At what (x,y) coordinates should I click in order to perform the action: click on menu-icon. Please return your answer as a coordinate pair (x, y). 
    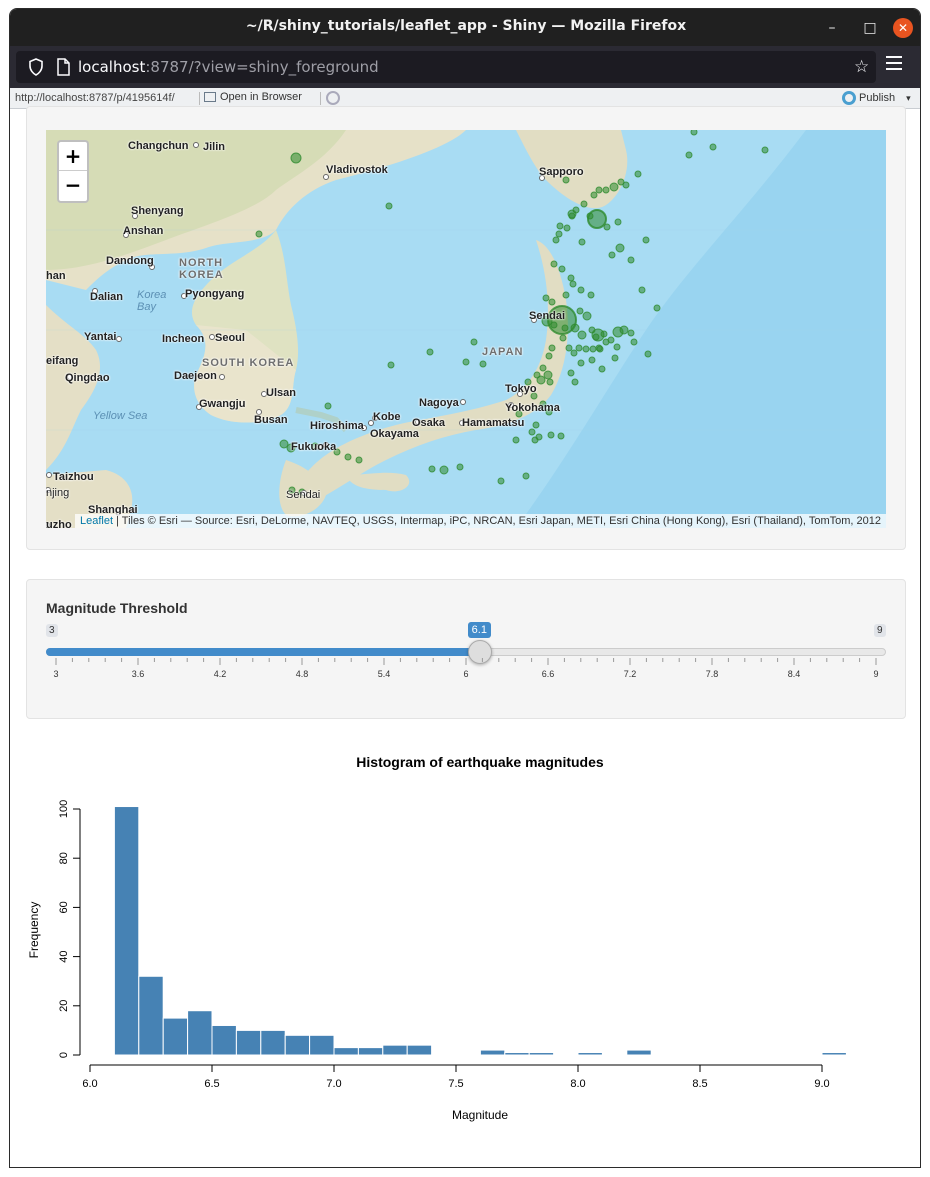
    Looking at the image, I should click on (894, 63).